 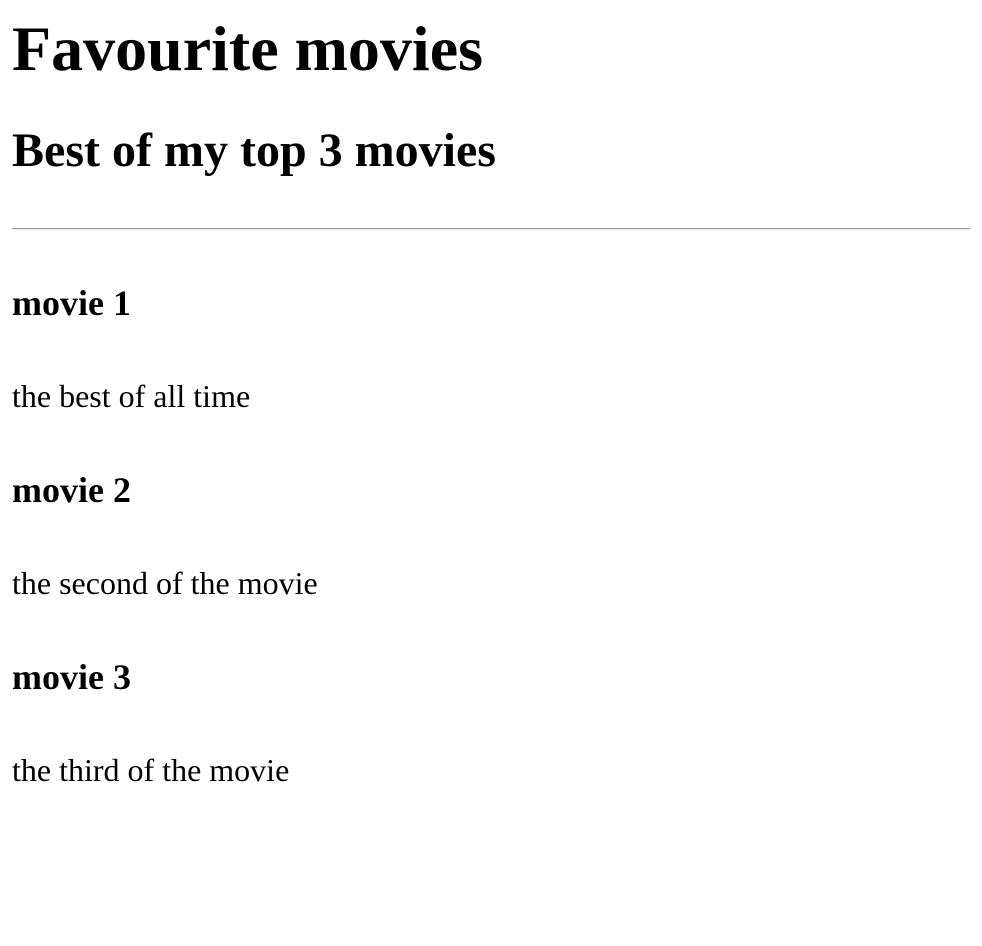 What do you see at coordinates (165, 583) in the screenshot?
I see `movie-description: the second of the movie` at bounding box center [165, 583].